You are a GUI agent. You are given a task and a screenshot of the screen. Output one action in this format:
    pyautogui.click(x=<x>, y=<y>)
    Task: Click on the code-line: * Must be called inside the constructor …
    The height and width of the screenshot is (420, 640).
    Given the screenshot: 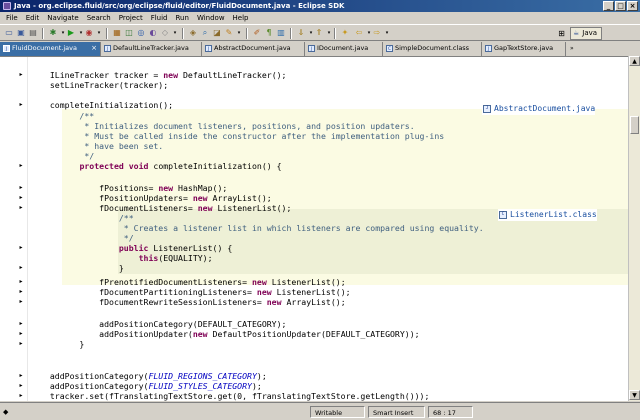 What is the action you would take?
    pyautogui.click(x=242, y=136)
    